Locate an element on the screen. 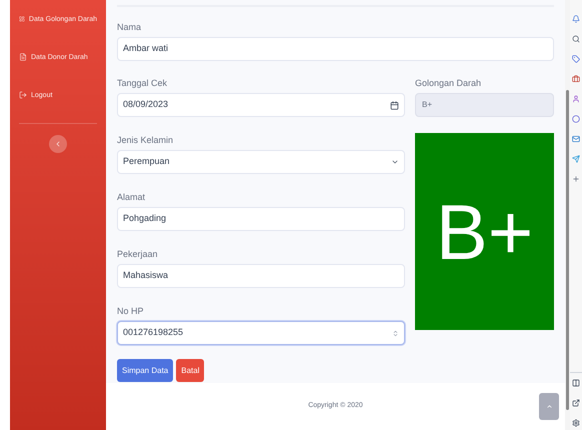 The width and height of the screenshot is (582, 430). chevron-left-icon is located at coordinates (58, 144).